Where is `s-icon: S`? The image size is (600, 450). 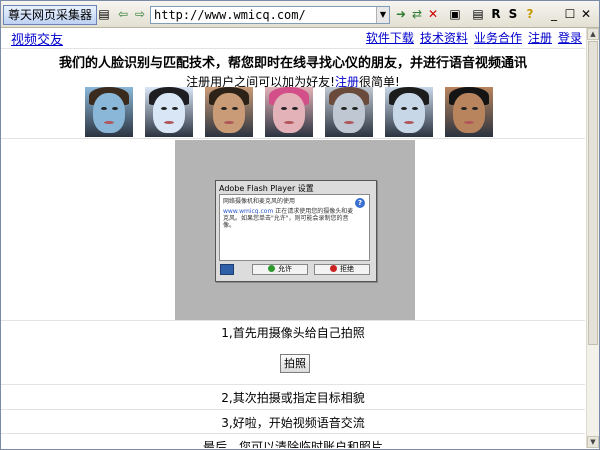 s-icon: S is located at coordinates (513, 14).